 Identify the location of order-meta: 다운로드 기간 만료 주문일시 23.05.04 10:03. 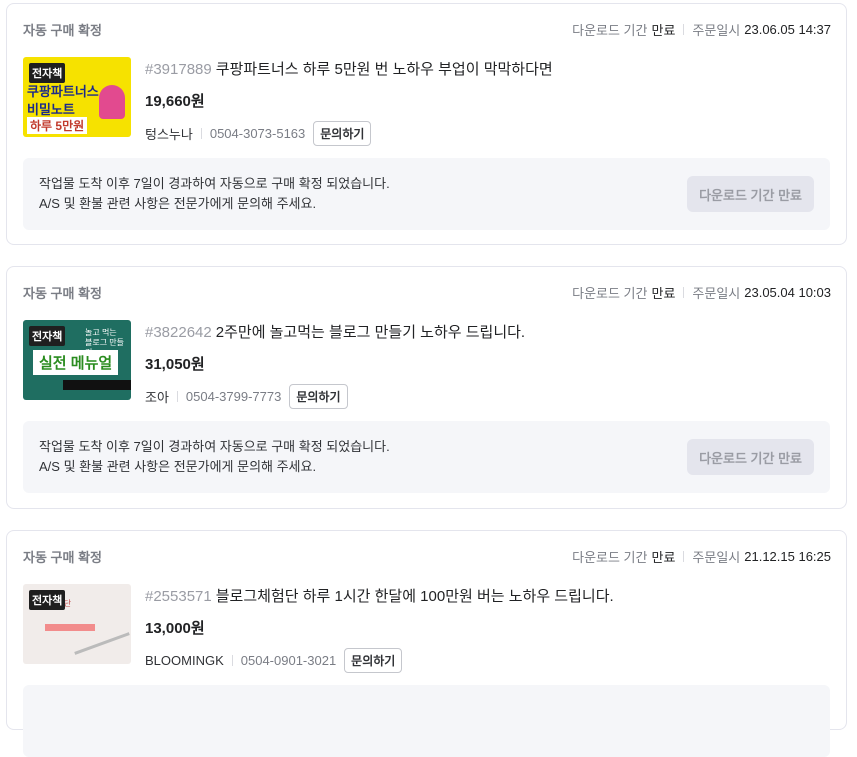
(701, 292).